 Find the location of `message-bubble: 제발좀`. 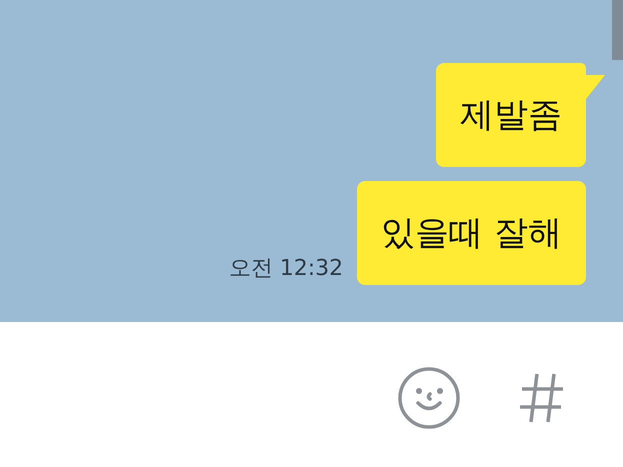

message-bubble: 제발좀 is located at coordinates (511, 115).